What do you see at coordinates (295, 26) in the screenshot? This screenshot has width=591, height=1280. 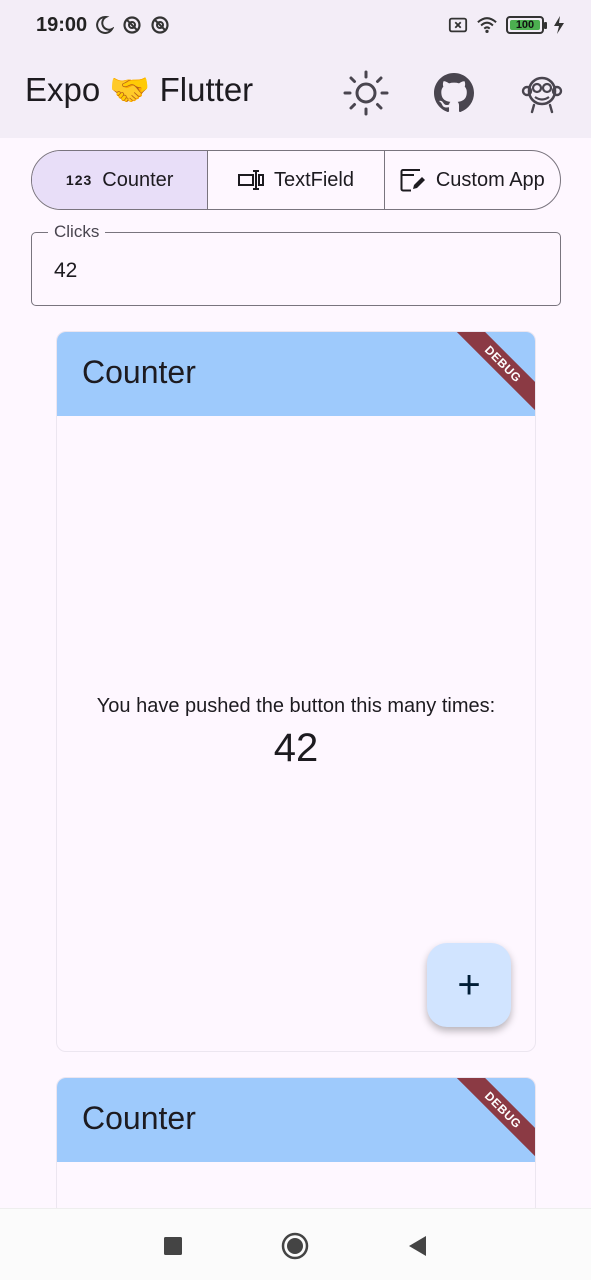 I see `status-bar: 19:00 100` at bounding box center [295, 26].